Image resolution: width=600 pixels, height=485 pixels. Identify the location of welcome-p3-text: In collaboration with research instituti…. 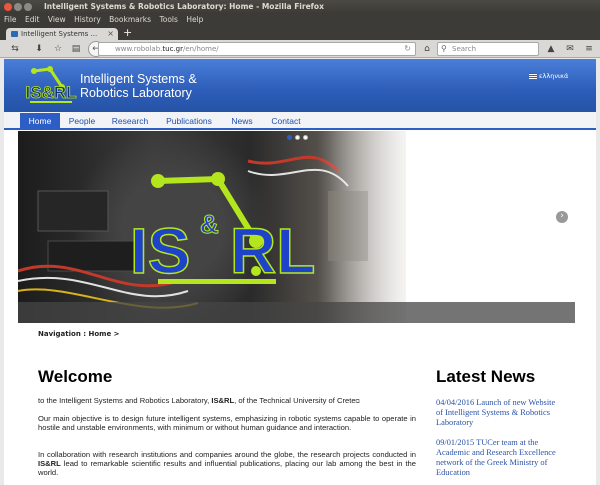
(227, 454).